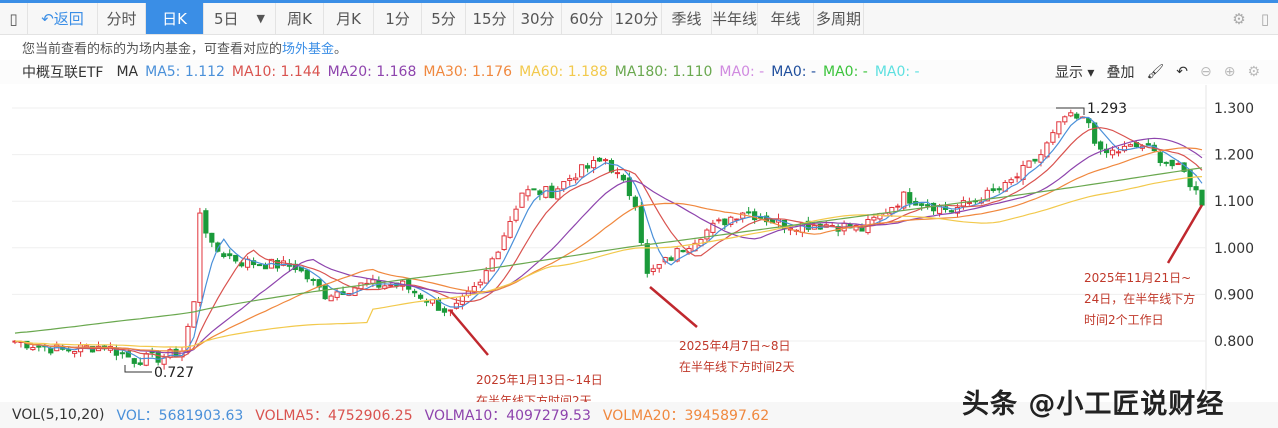  Describe the element at coordinates (1093, 404) in the screenshot. I see `watermark: 头条 @小工匠说财经` at that location.